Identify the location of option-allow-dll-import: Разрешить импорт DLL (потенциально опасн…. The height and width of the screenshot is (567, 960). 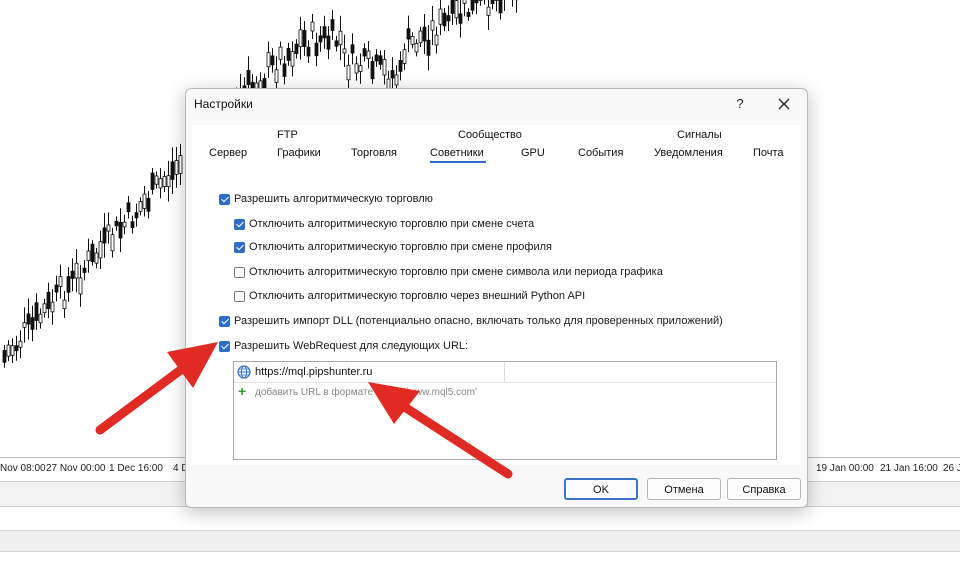
(471, 321).